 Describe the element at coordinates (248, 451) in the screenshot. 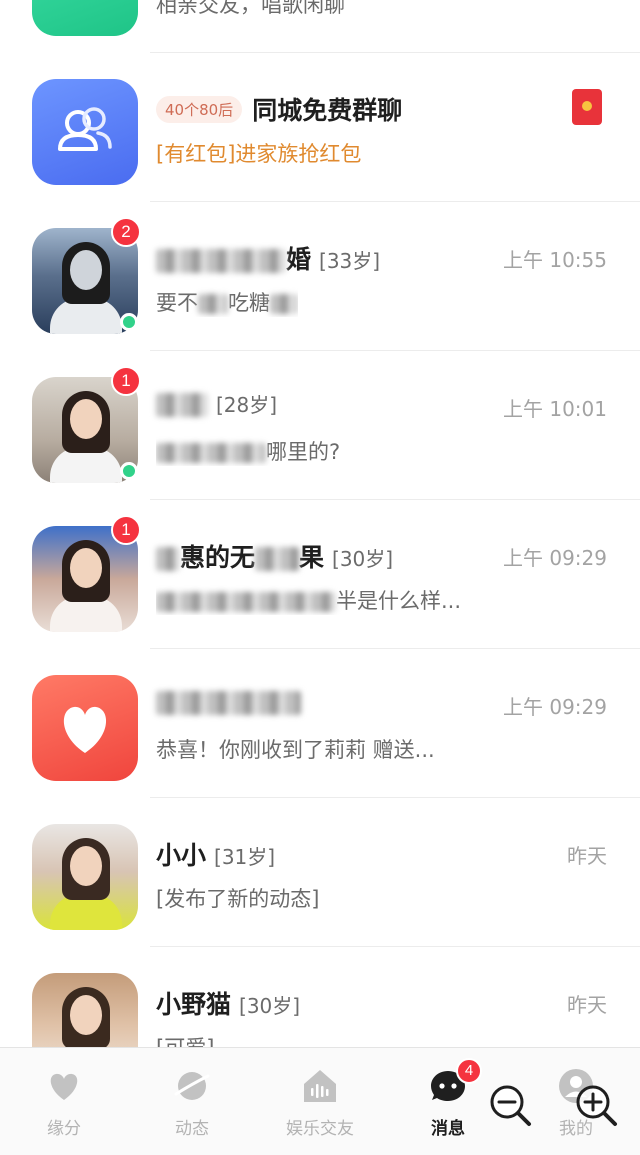

I see `message-preview: 哪里的?` at that location.